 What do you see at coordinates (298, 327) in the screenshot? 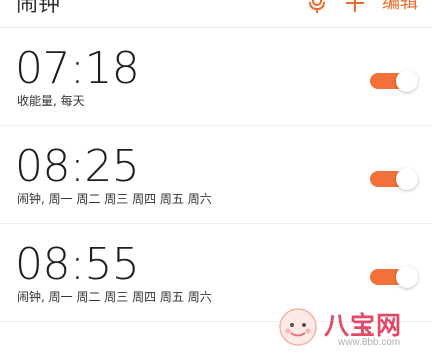
I see `baby-face-icon` at bounding box center [298, 327].